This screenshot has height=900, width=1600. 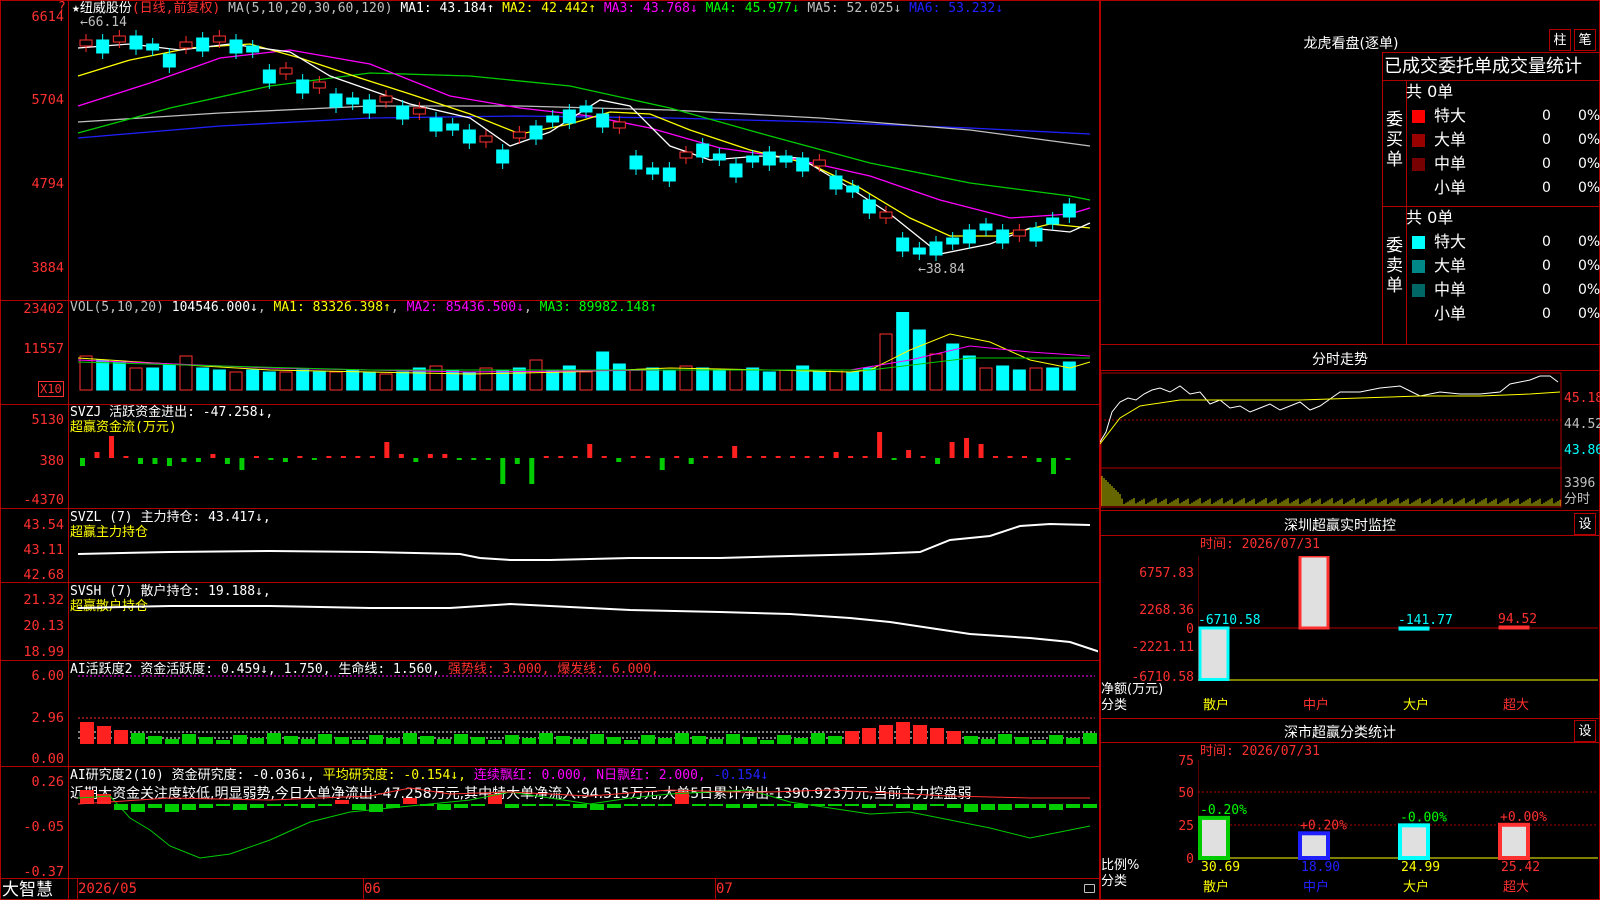 I want to click on buy-side-label: 委买单, so click(x=1394, y=140).